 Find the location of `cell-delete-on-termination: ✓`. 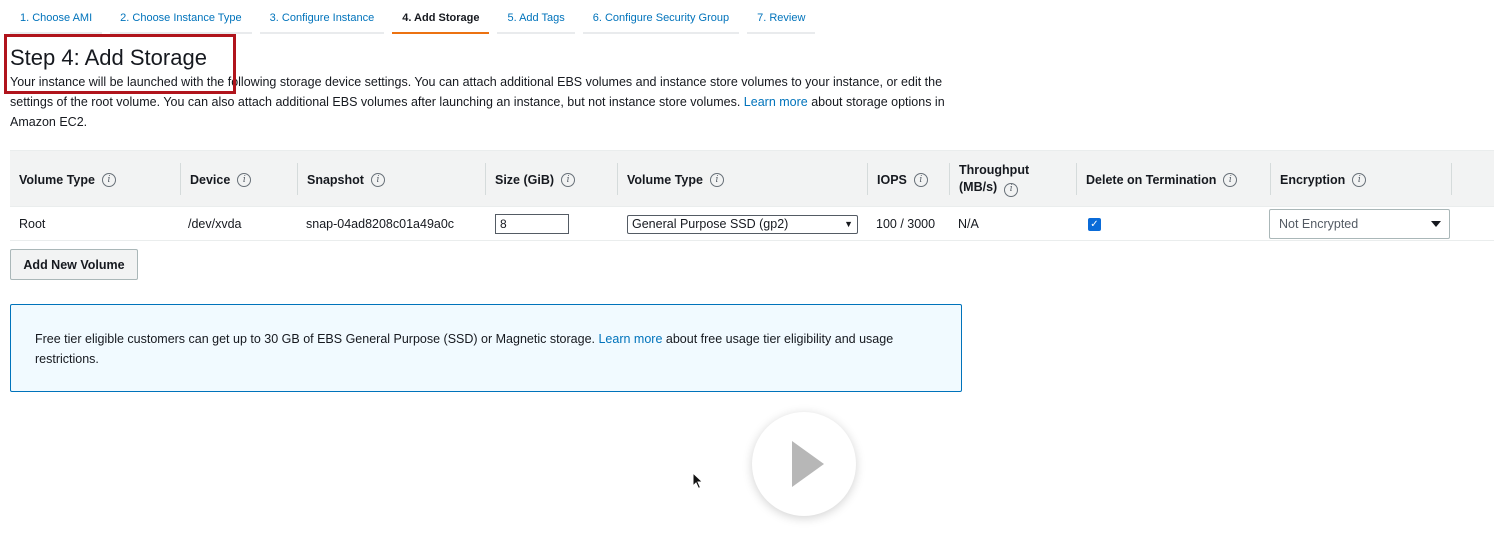

cell-delete-on-termination: ✓ is located at coordinates (1090, 224).